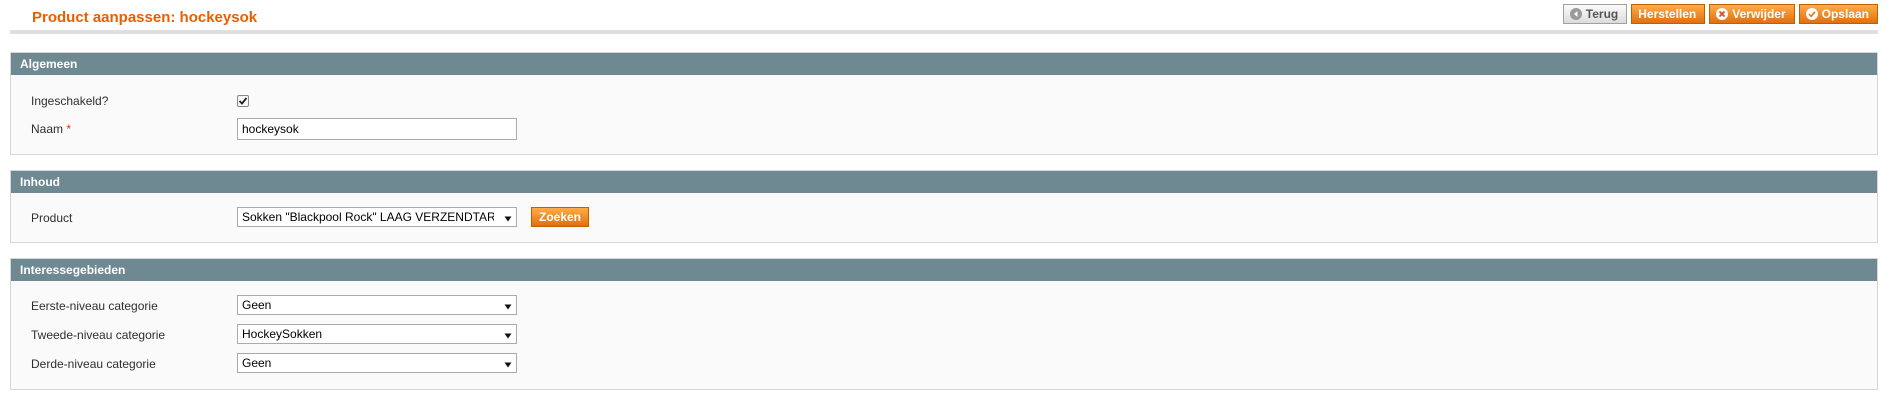 Image resolution: width=1890 pixels, height=409 pixels. I want to click on required-mark: *, so click(69, 129).